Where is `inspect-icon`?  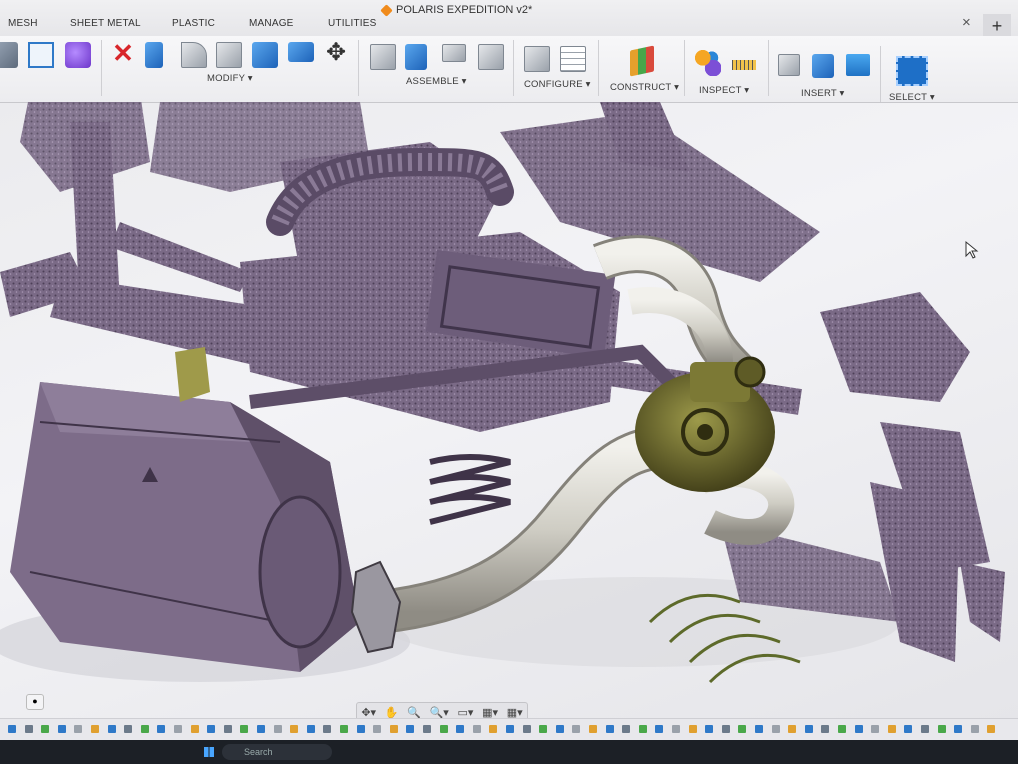
inspect-icon is located at coordinates (708, 63).